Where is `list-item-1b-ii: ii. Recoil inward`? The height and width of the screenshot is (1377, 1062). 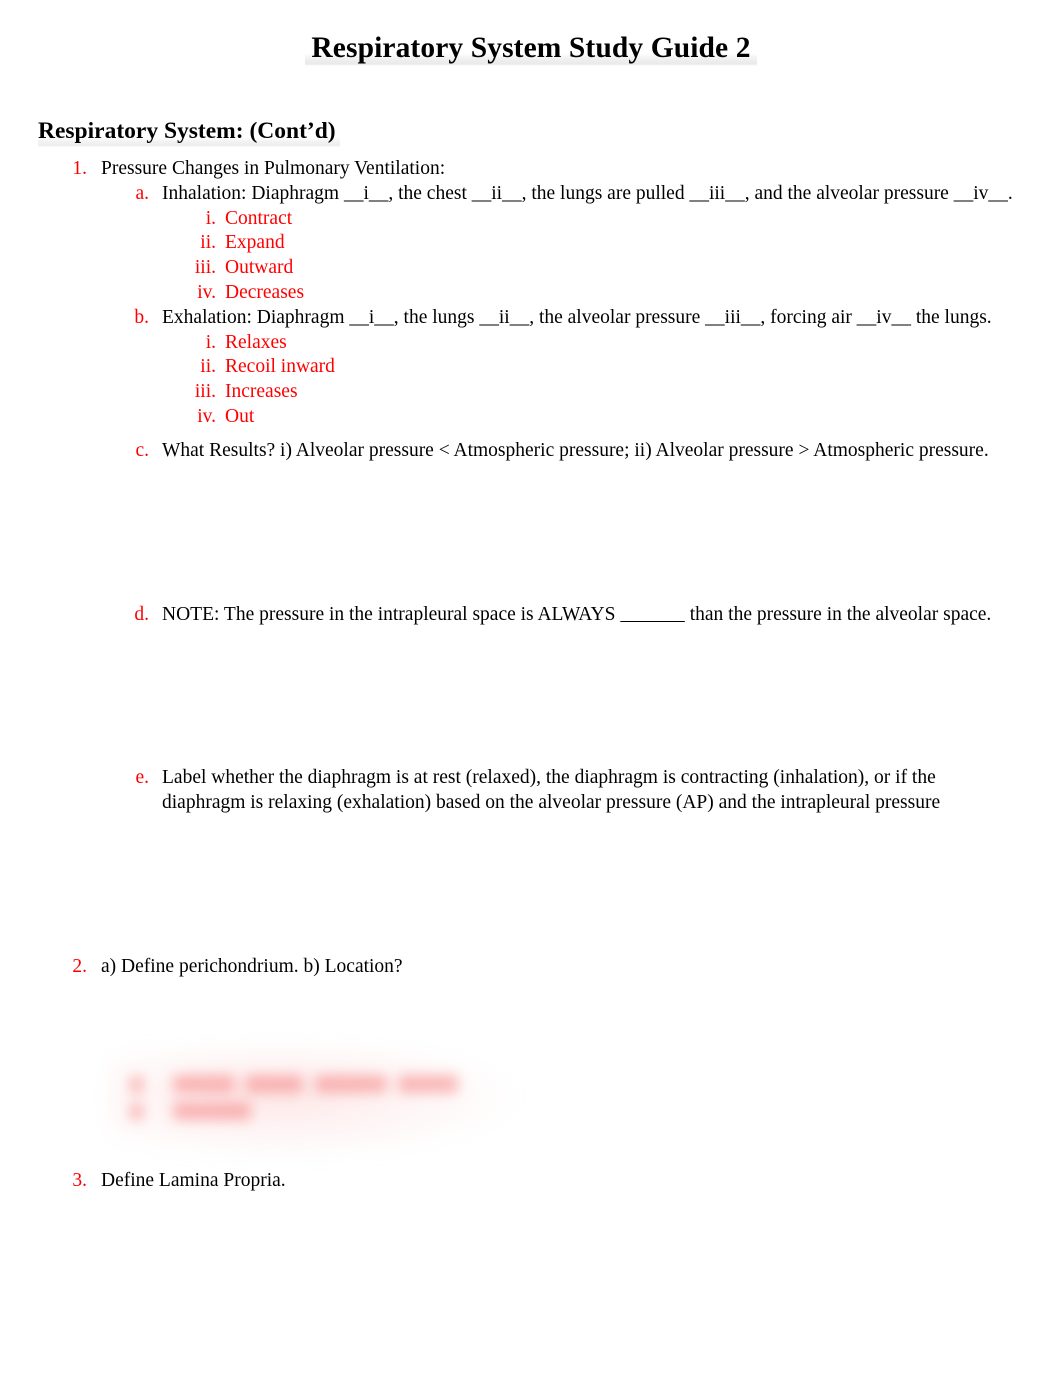
list-item-1b-ii: ii. Recoil inward is located at coordinates (611, 367).